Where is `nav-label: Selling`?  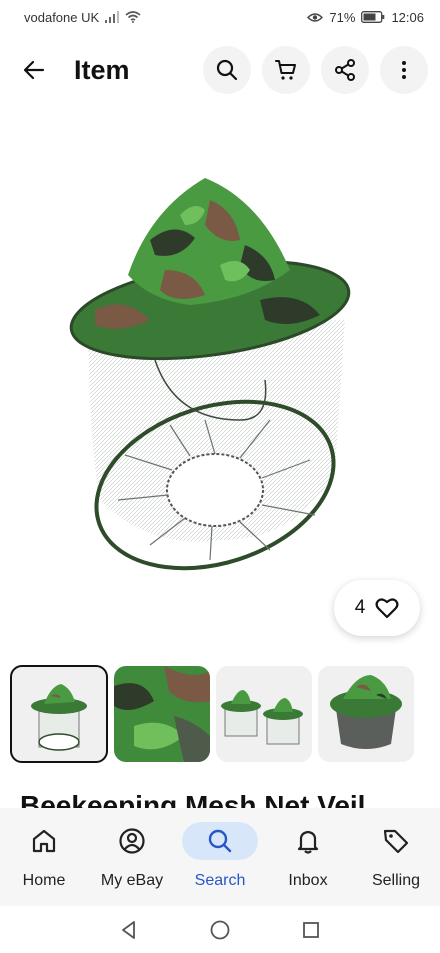 nav-label: Selling is located at coordinates (396, 880).